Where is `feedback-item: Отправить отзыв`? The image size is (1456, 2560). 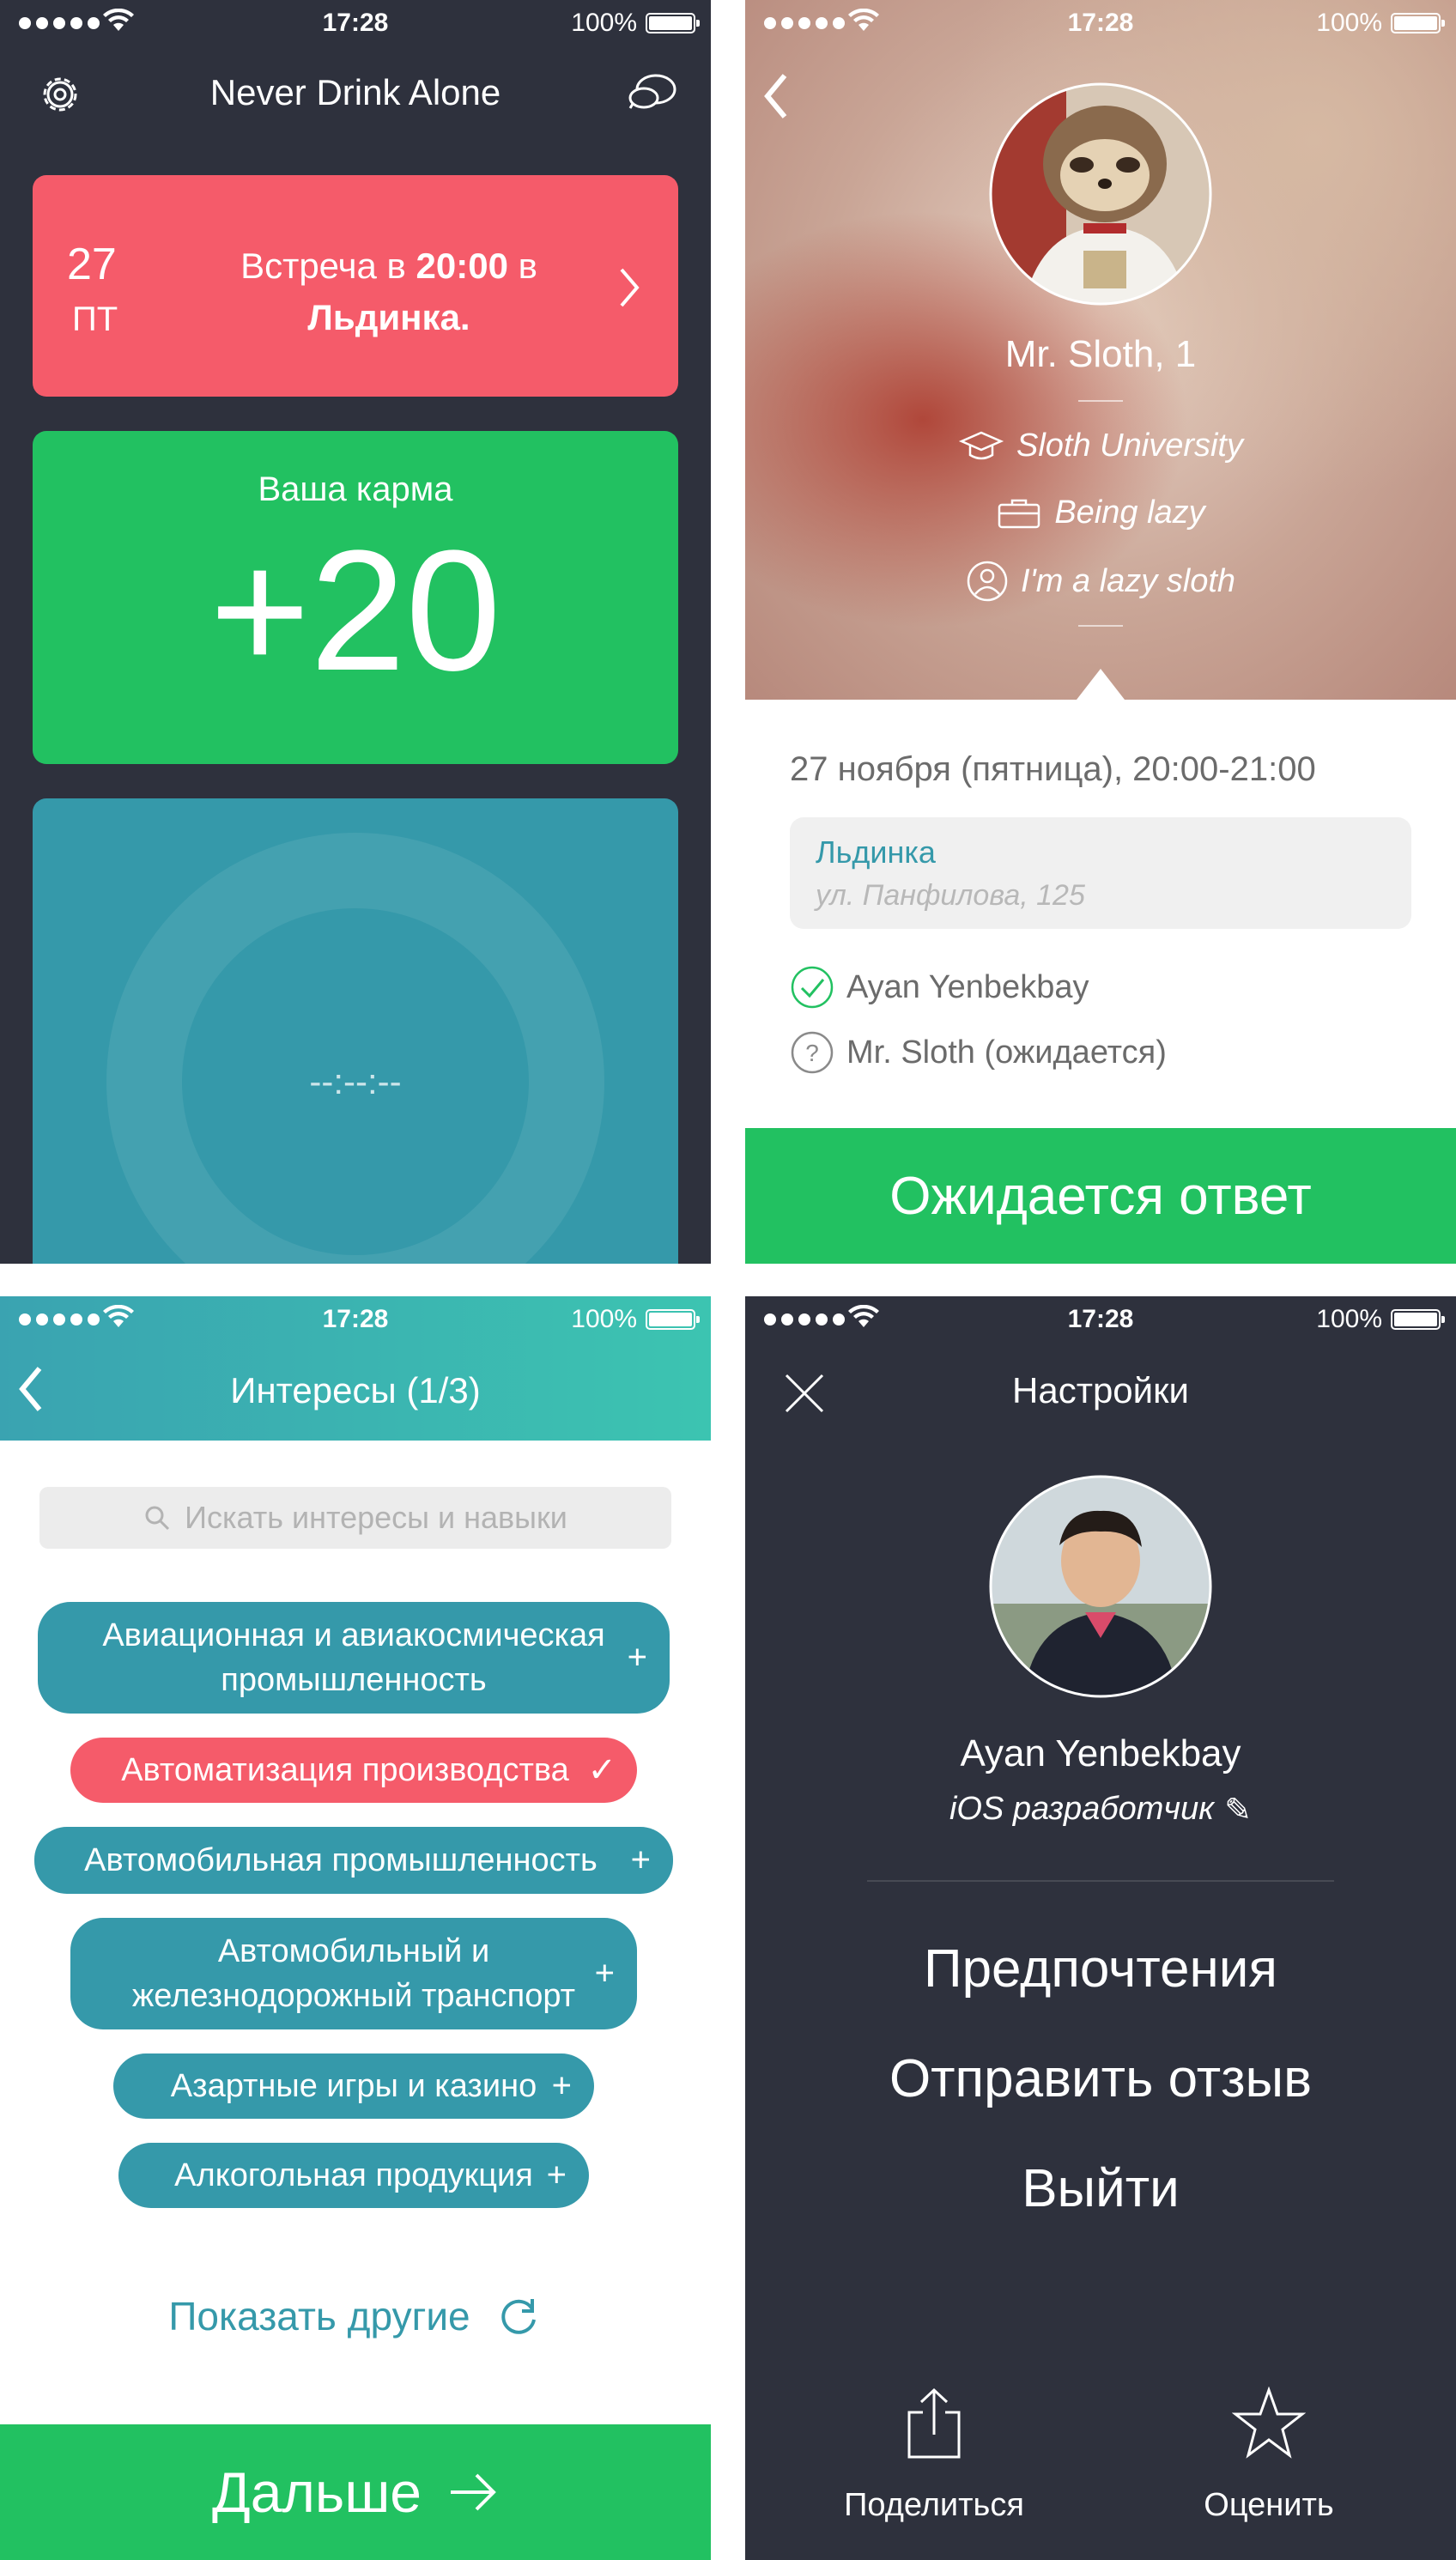 feedback-item: Отправить отзыв is located at coordinates (1100, 2078).